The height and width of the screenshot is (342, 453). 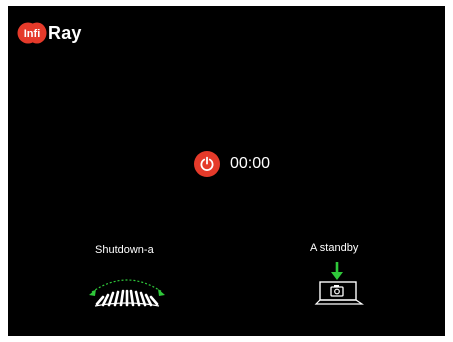 I want to click on infiray-logo: Infi Ray, so click(x=49, y=33).